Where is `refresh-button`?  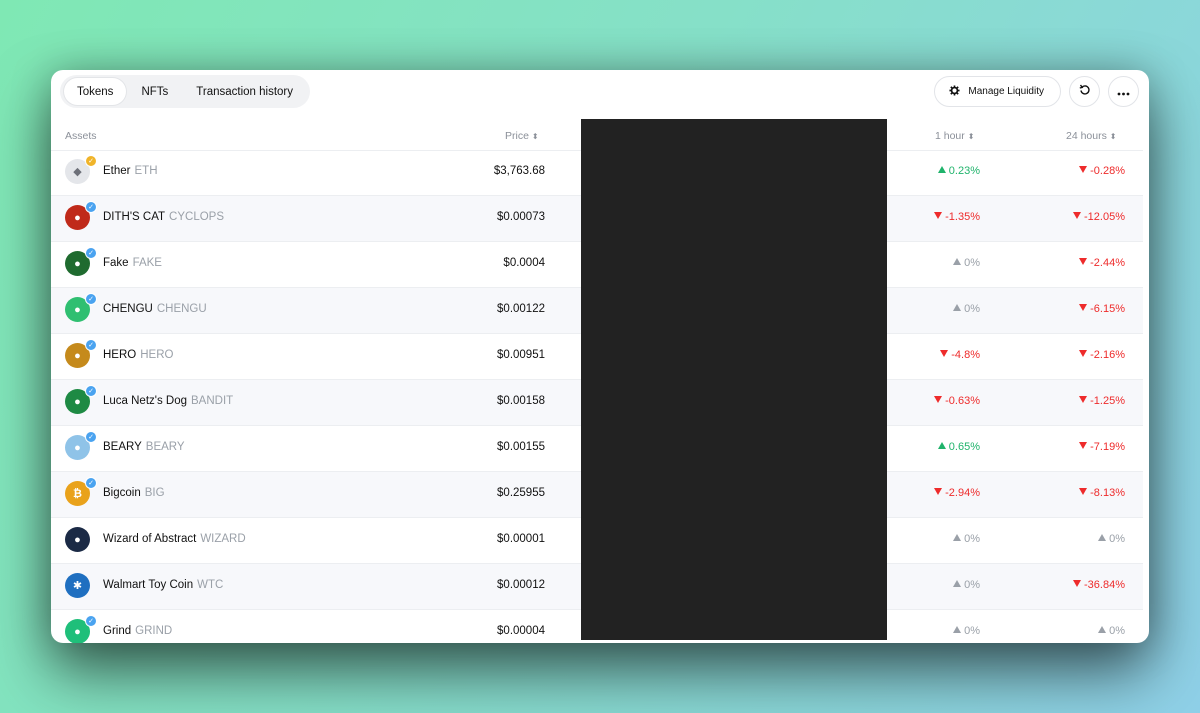
refresh-button is located at coordinates (1084, 91).